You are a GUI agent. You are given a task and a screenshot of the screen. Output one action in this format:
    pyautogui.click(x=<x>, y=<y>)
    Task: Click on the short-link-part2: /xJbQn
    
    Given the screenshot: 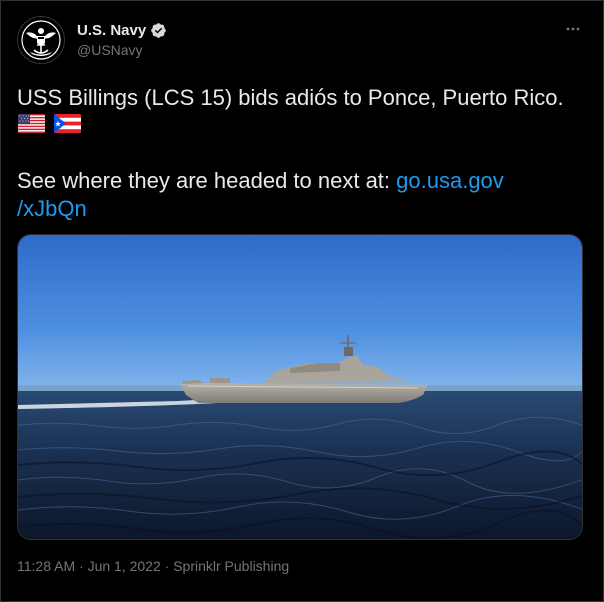 What is the action you would take?
    pyautogui.click(x=52, y=208)
    